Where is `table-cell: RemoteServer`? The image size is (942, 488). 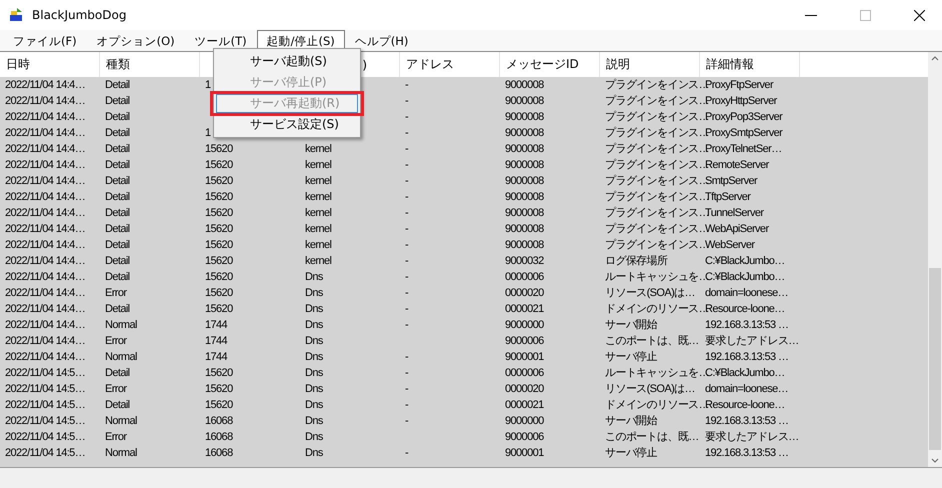
table-cell: RemoteServer is located at coordinates (737, 165).